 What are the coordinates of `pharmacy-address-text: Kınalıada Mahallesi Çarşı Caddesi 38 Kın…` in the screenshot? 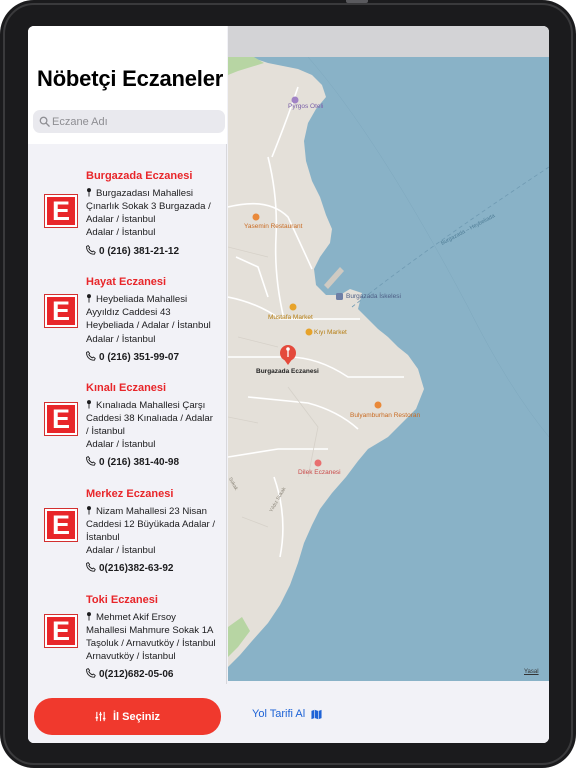 It's located at (149, 418).